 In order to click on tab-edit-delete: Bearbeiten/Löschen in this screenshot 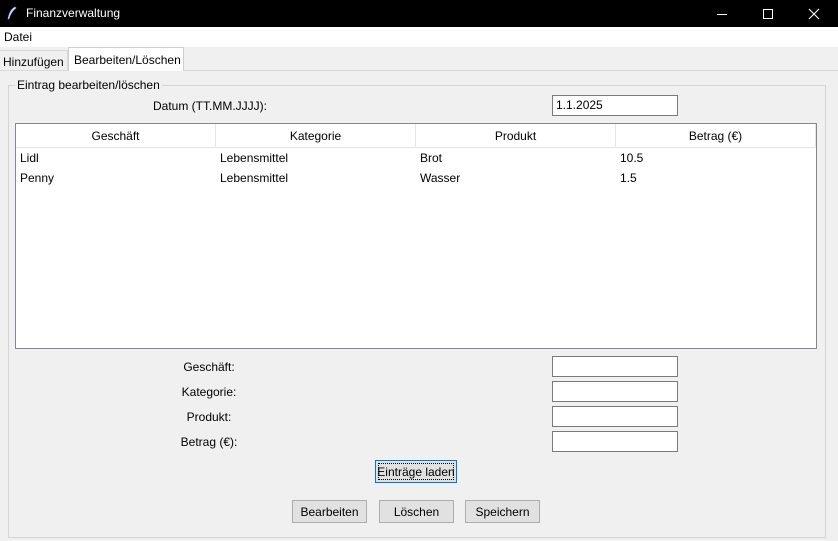, I will do `click(126, 59)`.